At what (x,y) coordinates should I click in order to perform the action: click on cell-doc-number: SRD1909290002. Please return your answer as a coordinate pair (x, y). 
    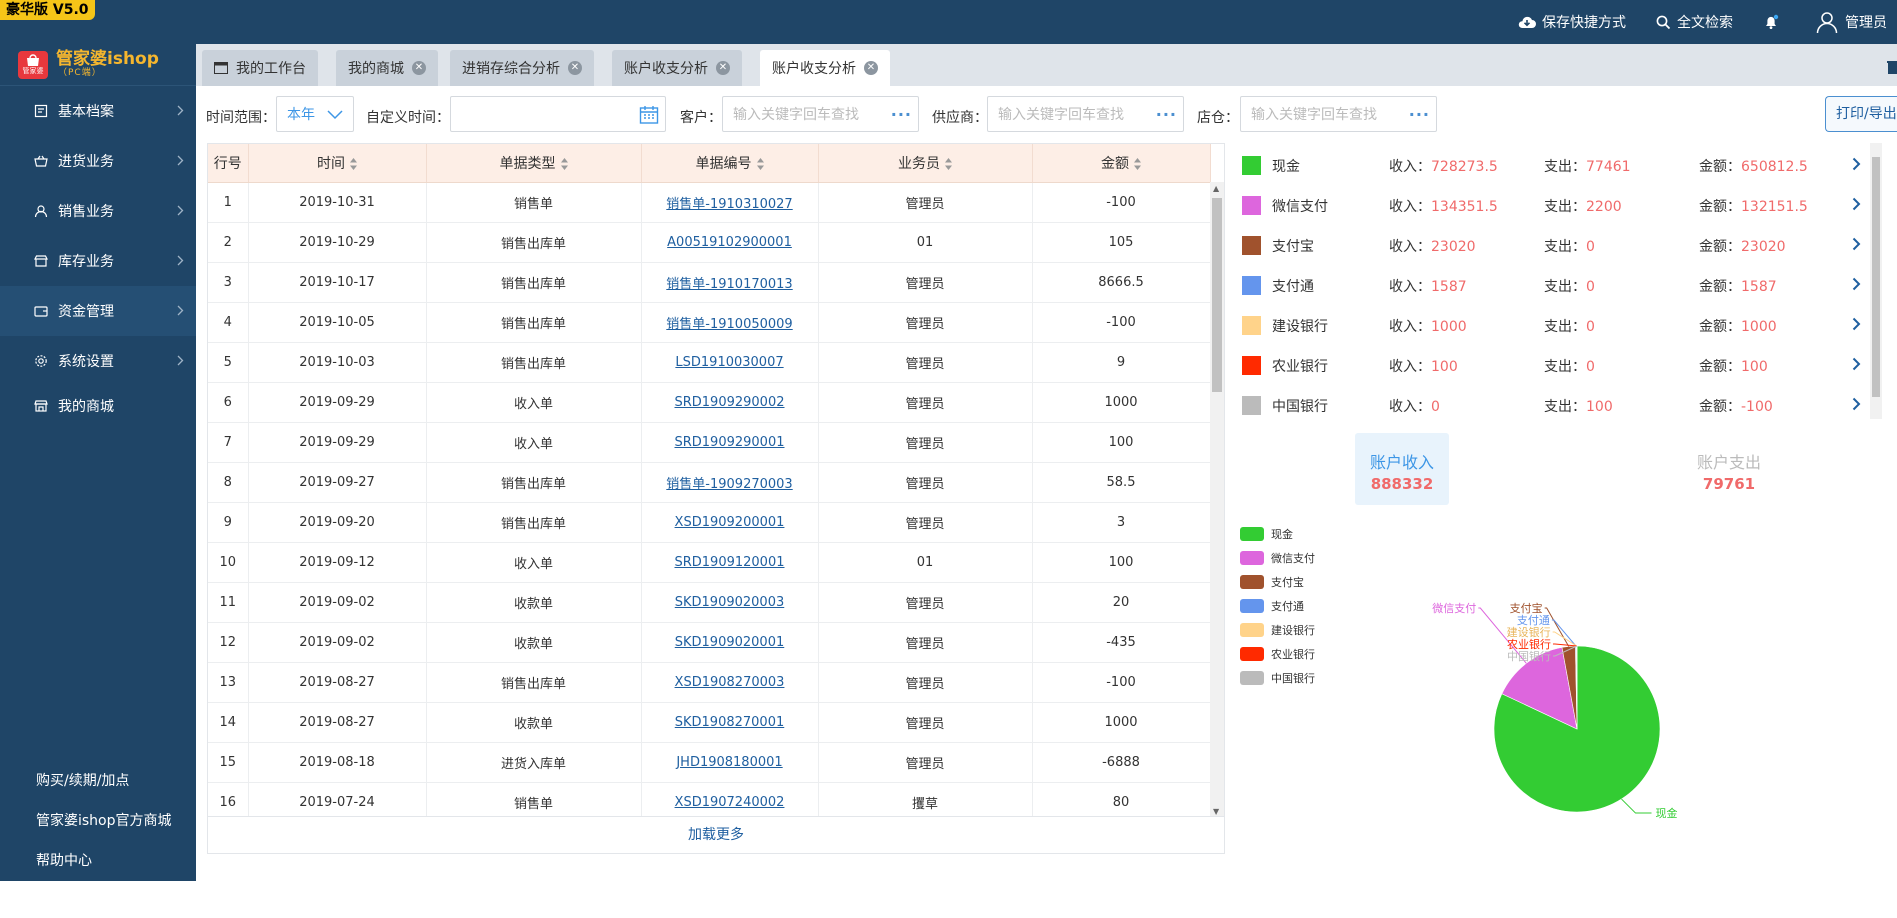
    Looking at the image, I should click on (729, 402).